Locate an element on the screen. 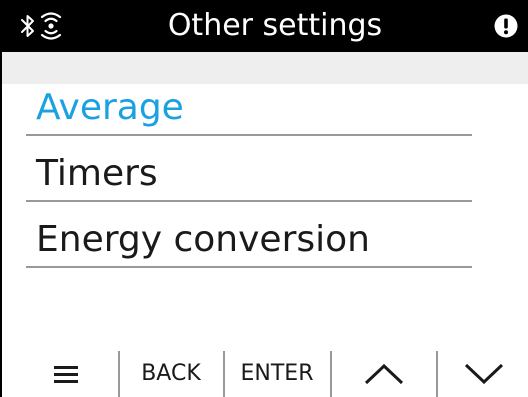 The width and height of the screenshot is (528, 397). menu-item-energy-conversion: Energy conversion is located at coordinates (249, 242).